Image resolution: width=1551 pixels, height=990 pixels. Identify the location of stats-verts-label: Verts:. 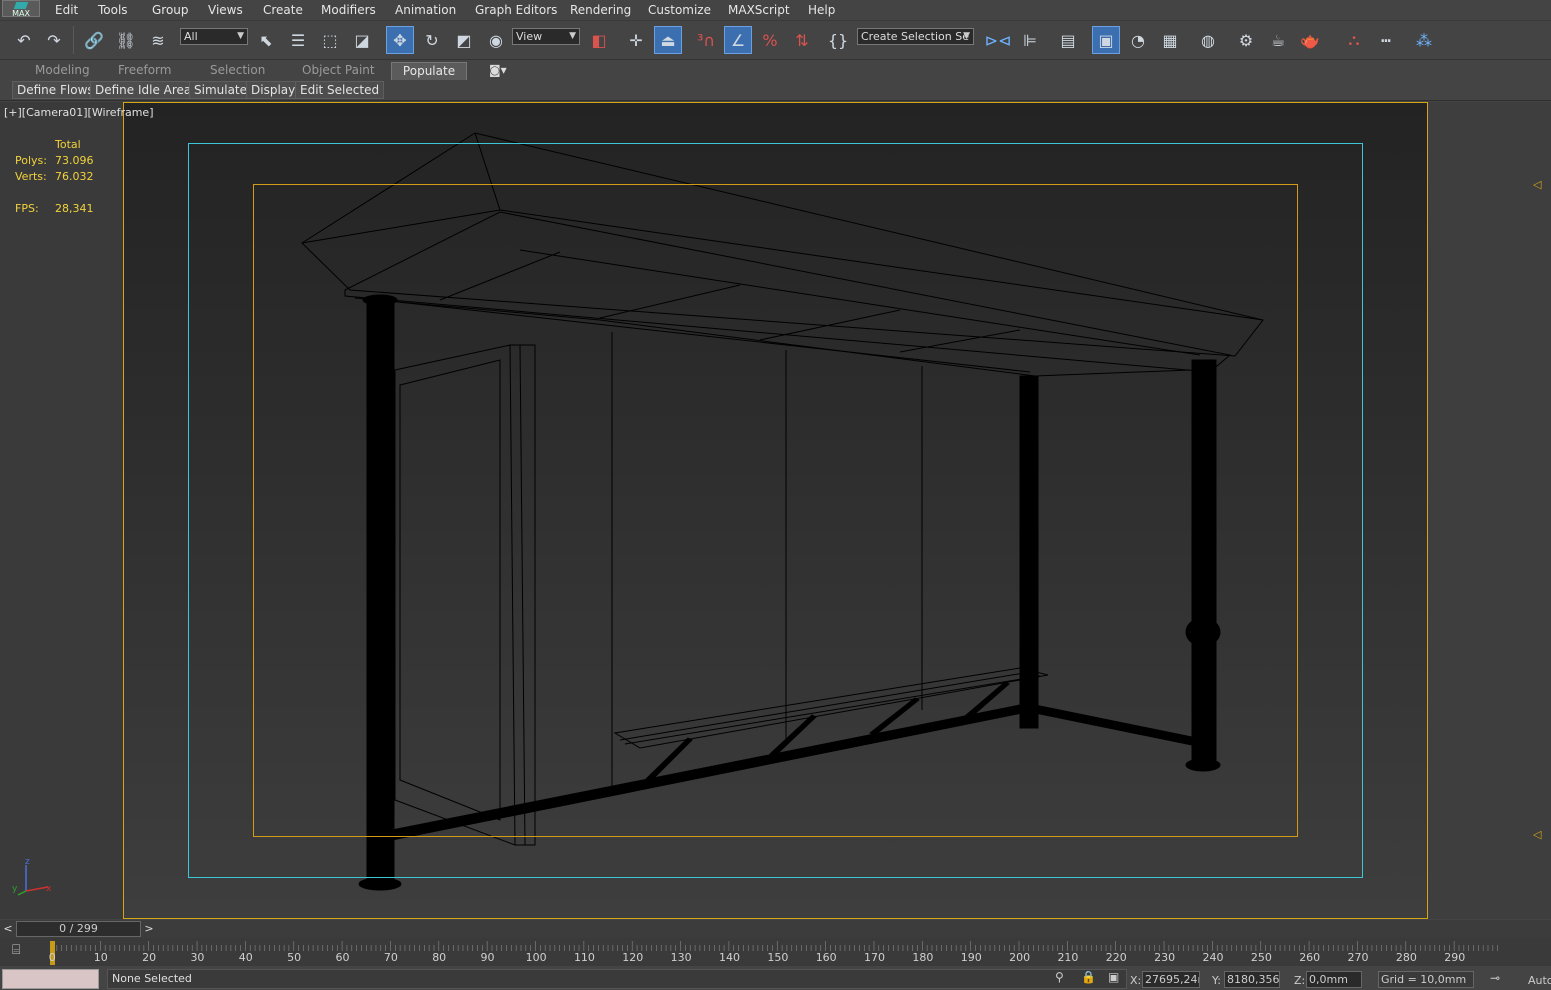
(31, 176).